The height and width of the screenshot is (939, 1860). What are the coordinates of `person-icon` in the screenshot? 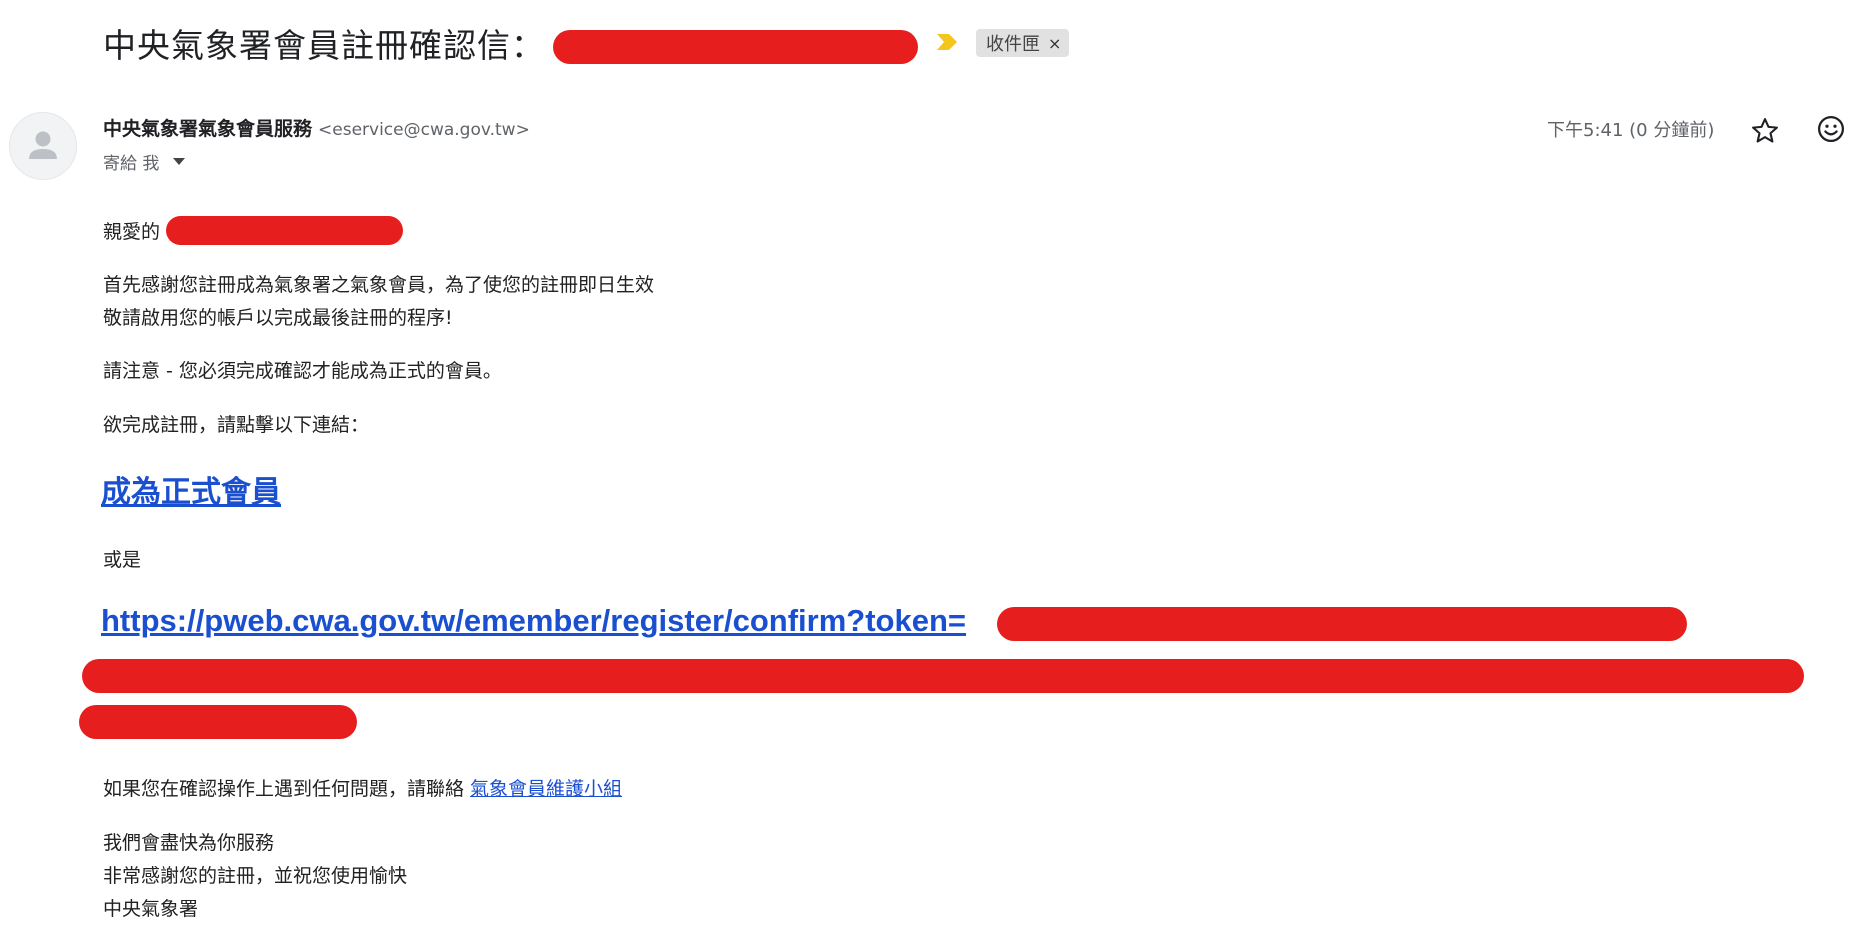 It's located at (43, 145).